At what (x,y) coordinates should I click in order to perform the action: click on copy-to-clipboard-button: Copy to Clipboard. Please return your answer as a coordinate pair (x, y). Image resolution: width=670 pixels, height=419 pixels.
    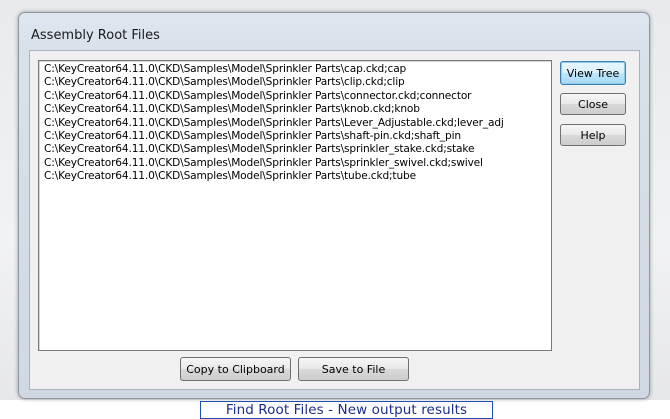
    Looking at the image, I should click on (235, 369).